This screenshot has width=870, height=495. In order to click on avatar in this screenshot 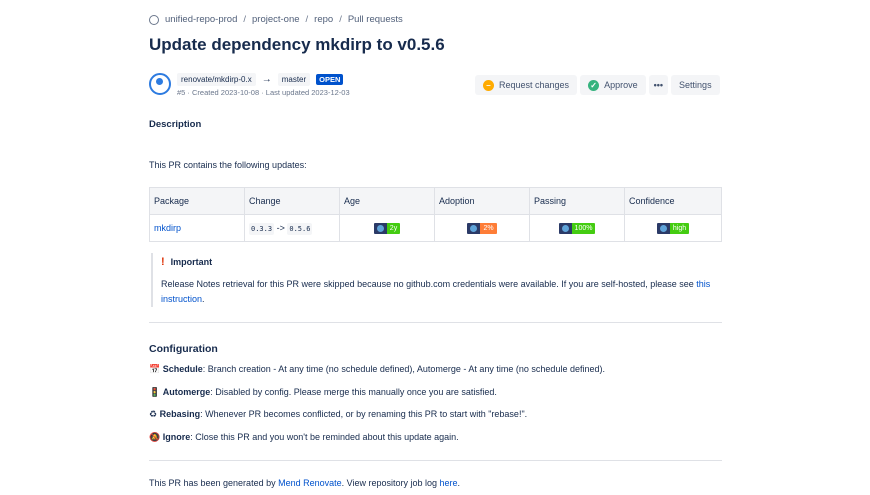, I will do `click(160, 84)`.